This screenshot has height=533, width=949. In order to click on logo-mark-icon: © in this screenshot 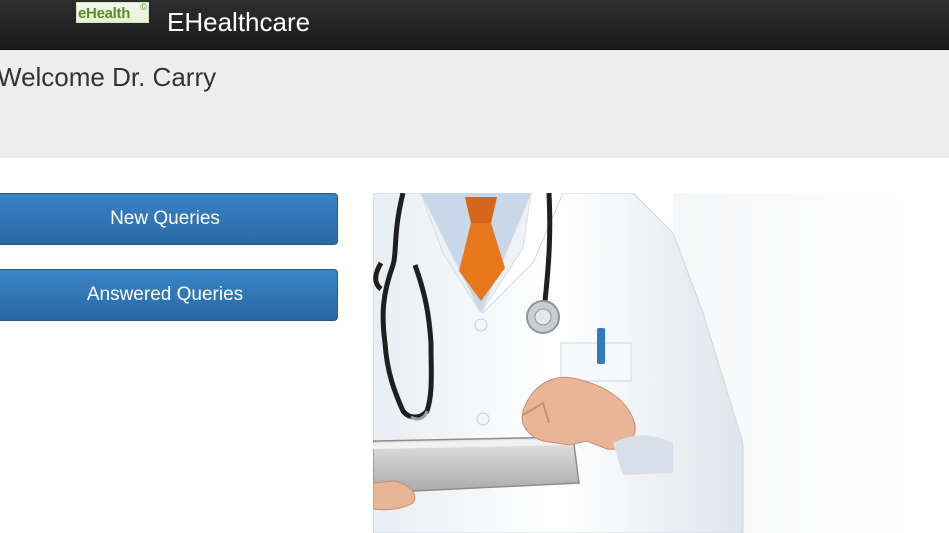, I will do `click(143, 7)`.